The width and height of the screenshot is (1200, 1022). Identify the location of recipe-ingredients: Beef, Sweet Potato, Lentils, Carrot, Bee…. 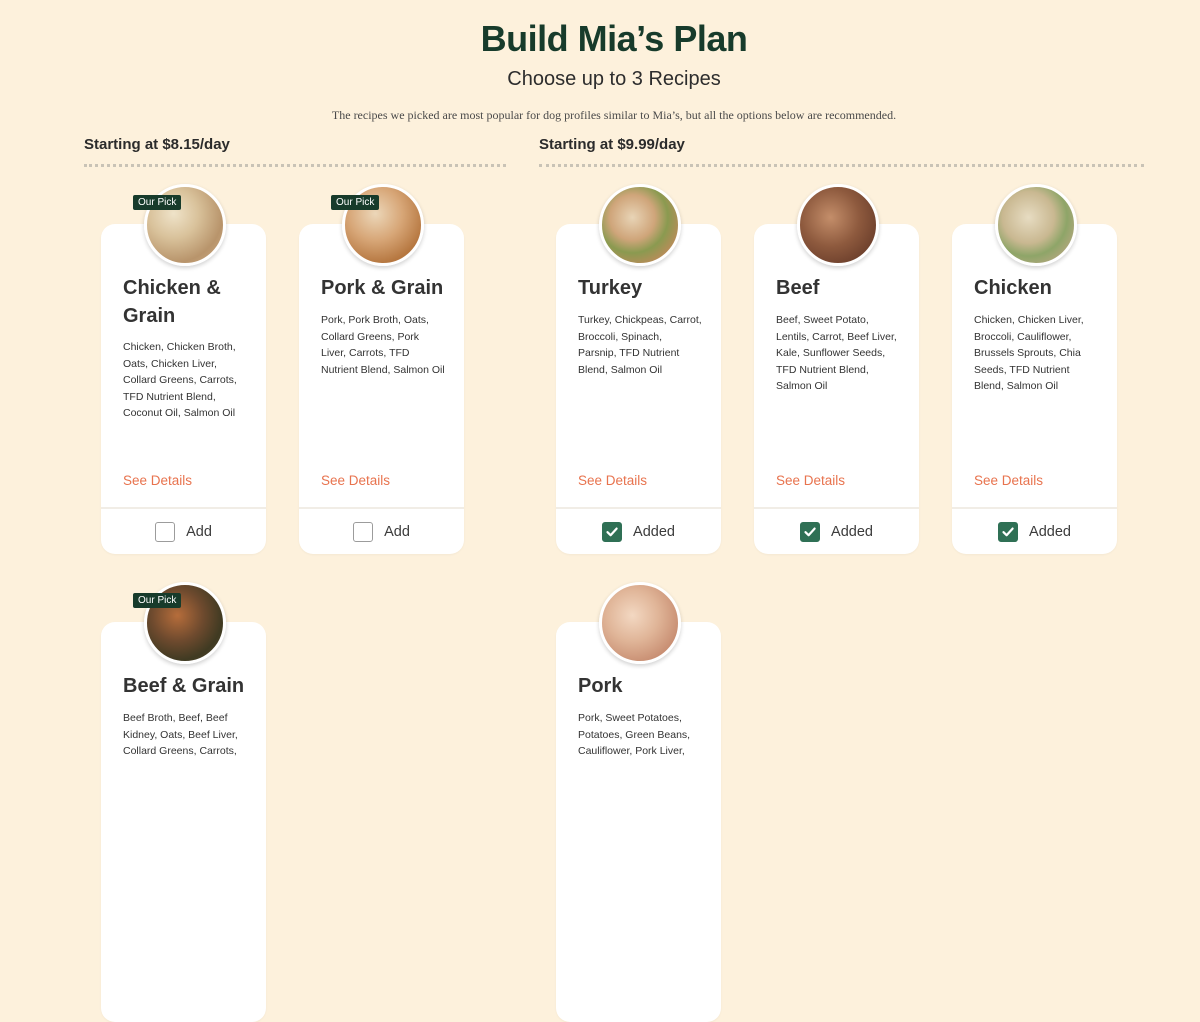
(836, 353).